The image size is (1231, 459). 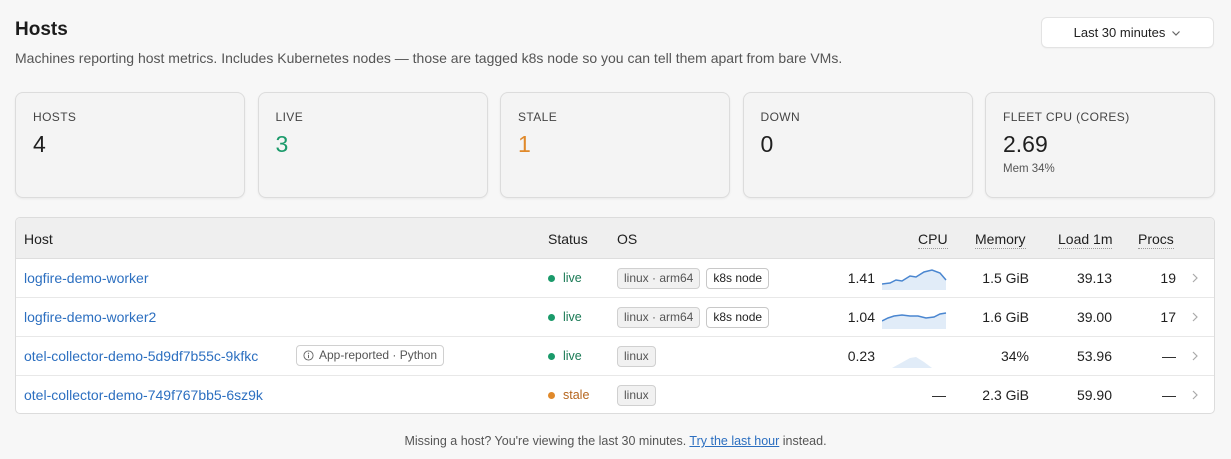 I want to click on load-value: 39.00, so click(x=1094, y=317).